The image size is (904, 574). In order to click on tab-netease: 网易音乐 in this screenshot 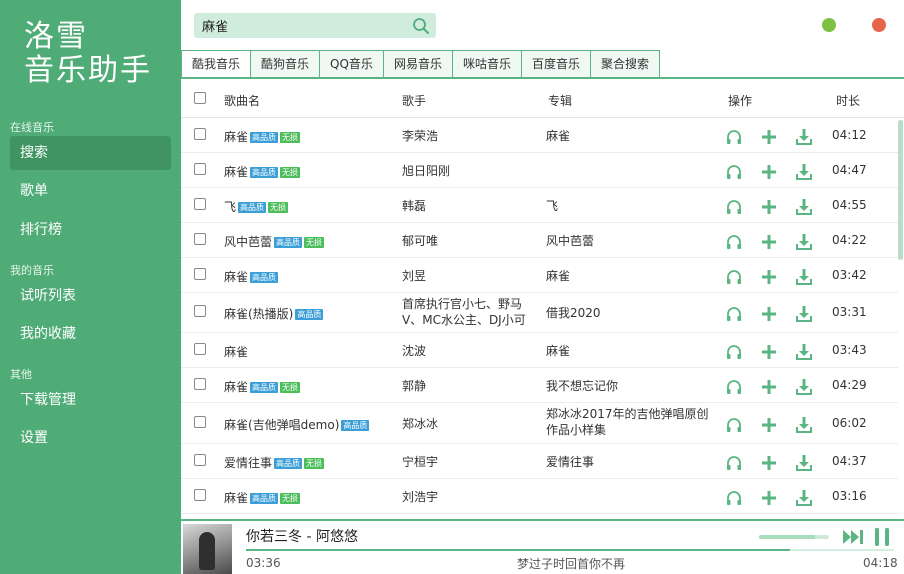, I will do `click(418, 64)`.